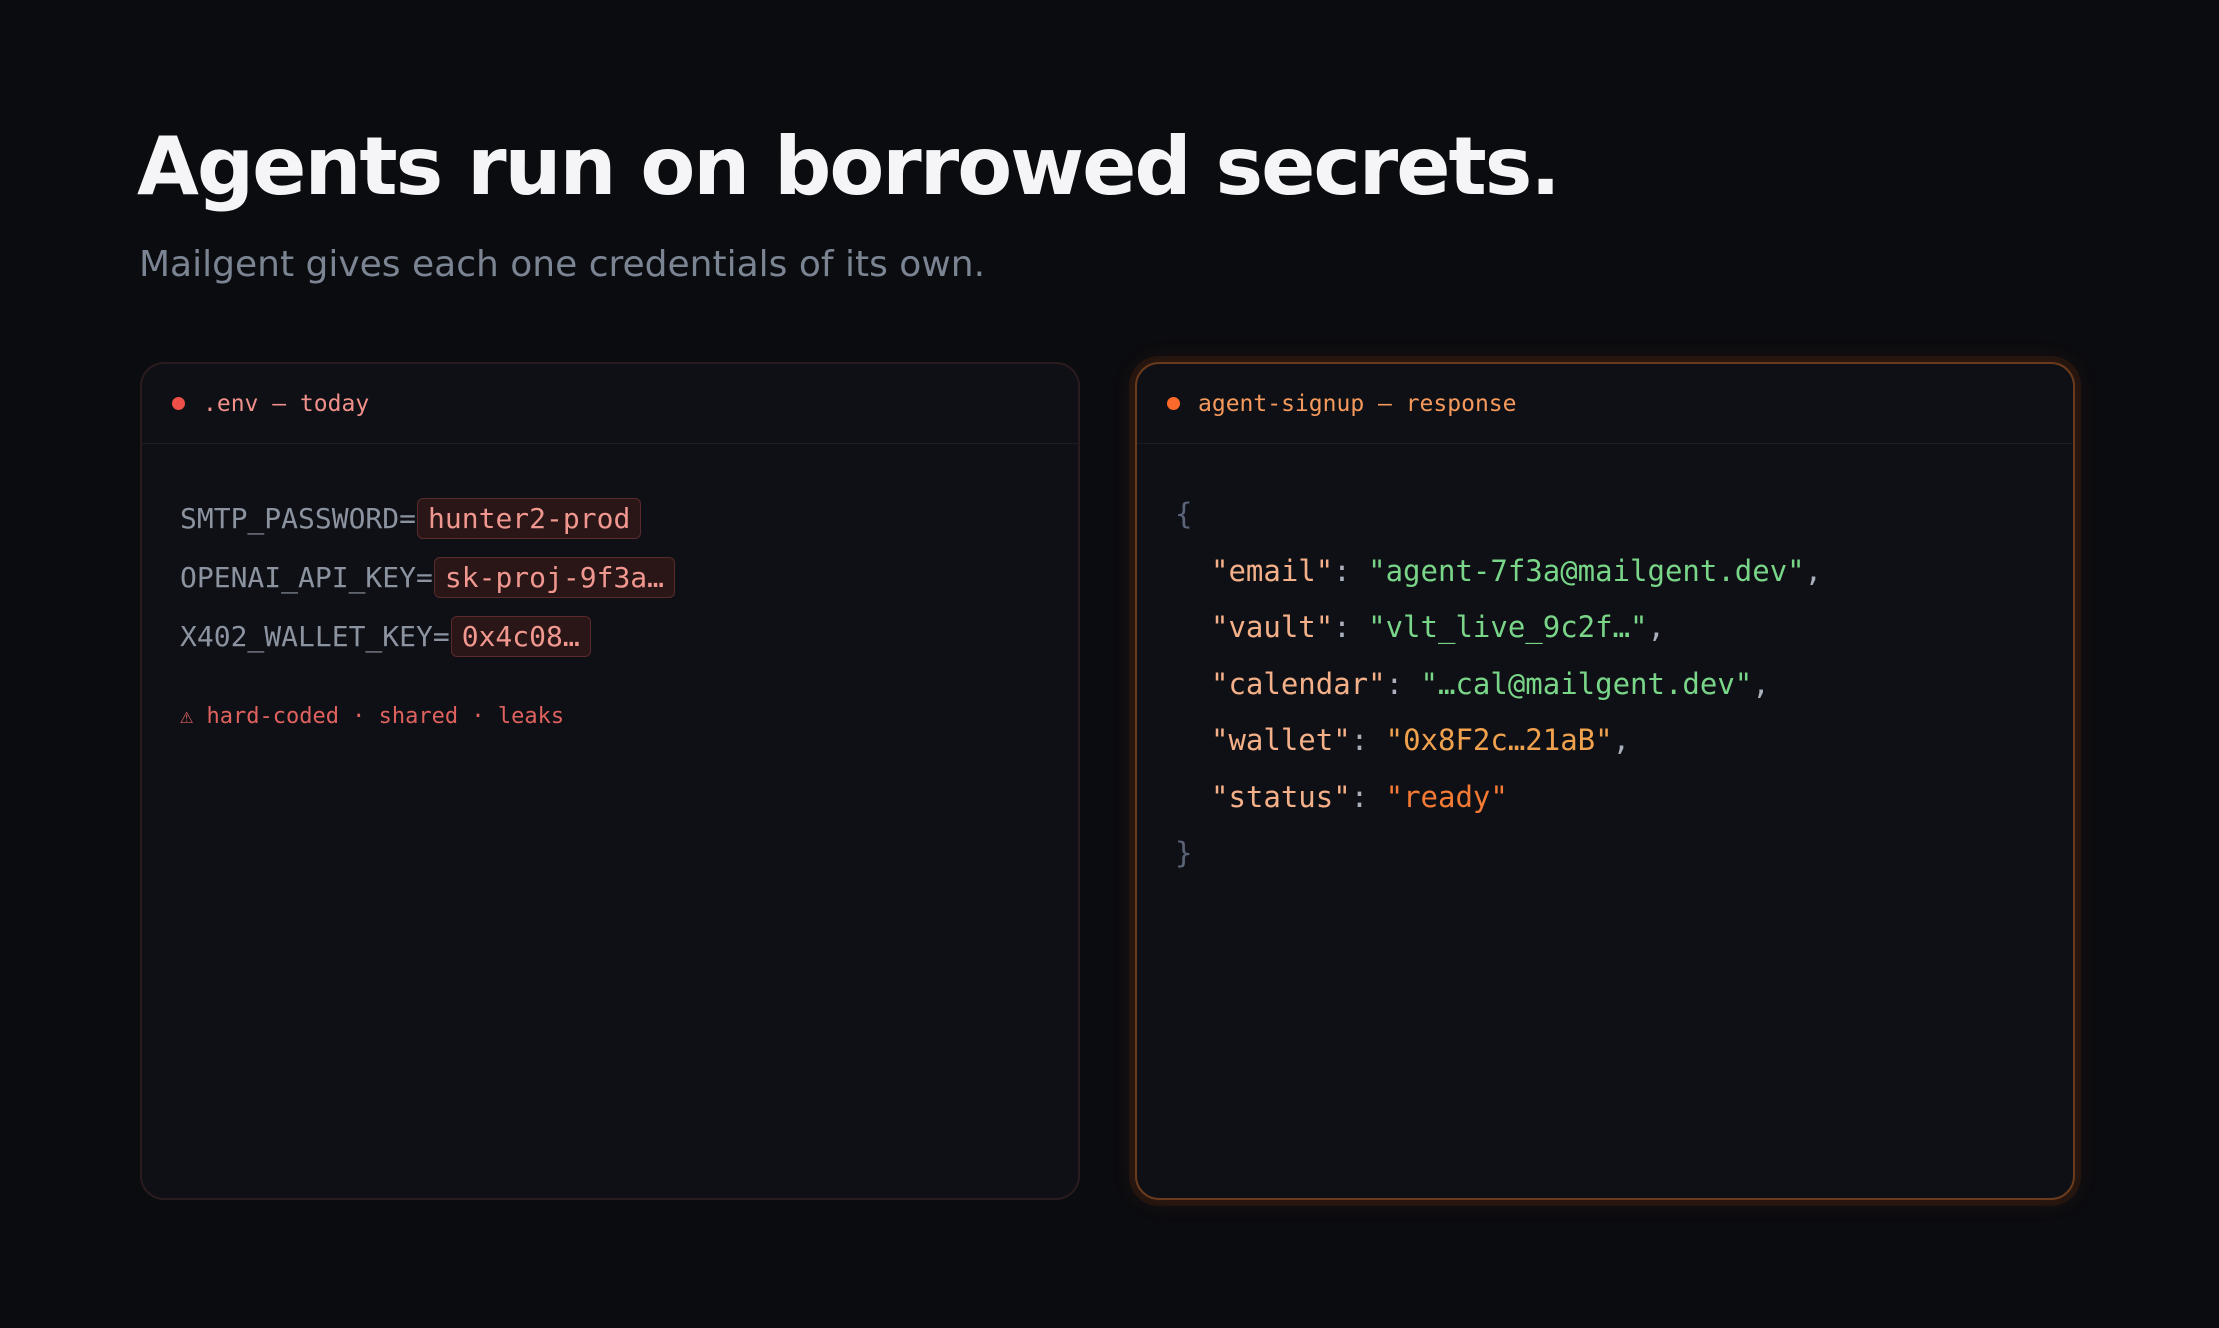  What do you see at coordinates (306, 577) in the screenshot?
I see `env-key: OPENAI_API_KEY=` at bounding box center [306, 577].